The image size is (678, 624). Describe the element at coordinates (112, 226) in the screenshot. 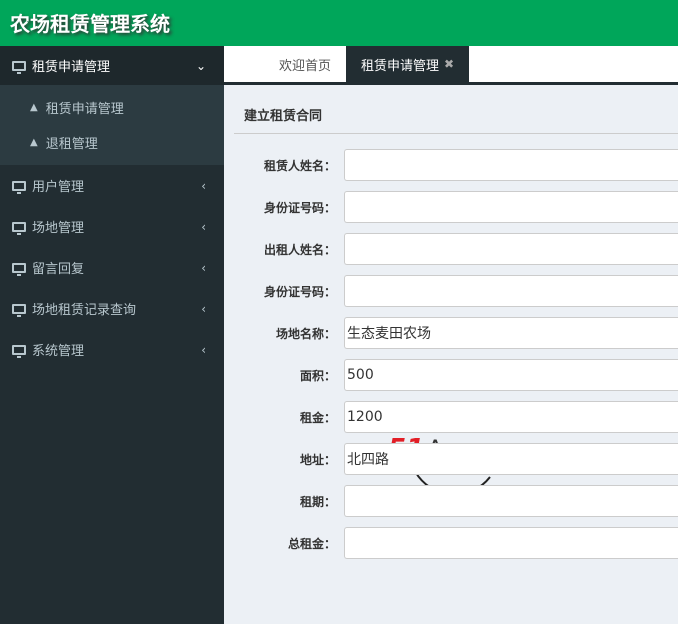

I see `sidebar-item-venues: 场地管理 ‹` at that location.